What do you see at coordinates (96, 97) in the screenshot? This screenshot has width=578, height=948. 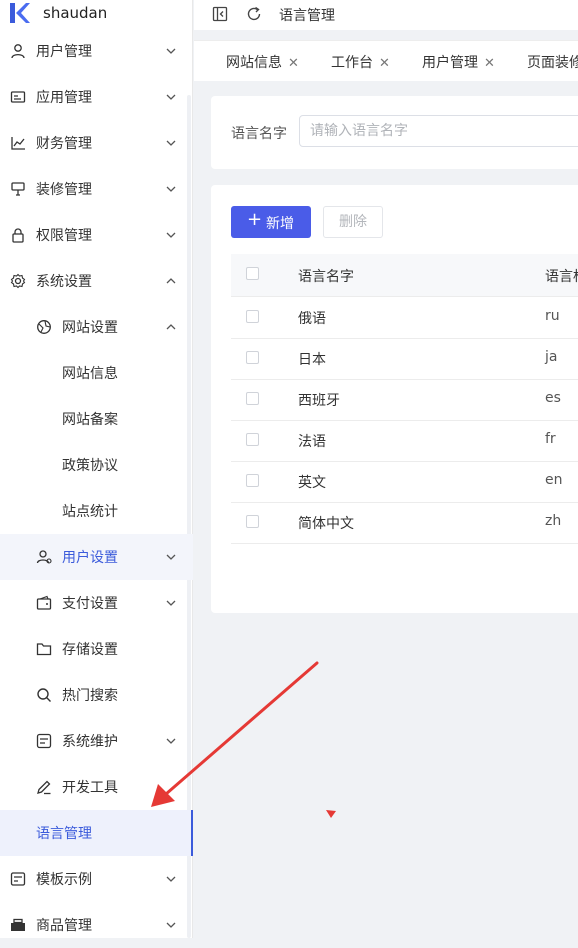 I see `sidebar-item-app-management: 应用管理` at bounding box center [96, 97].